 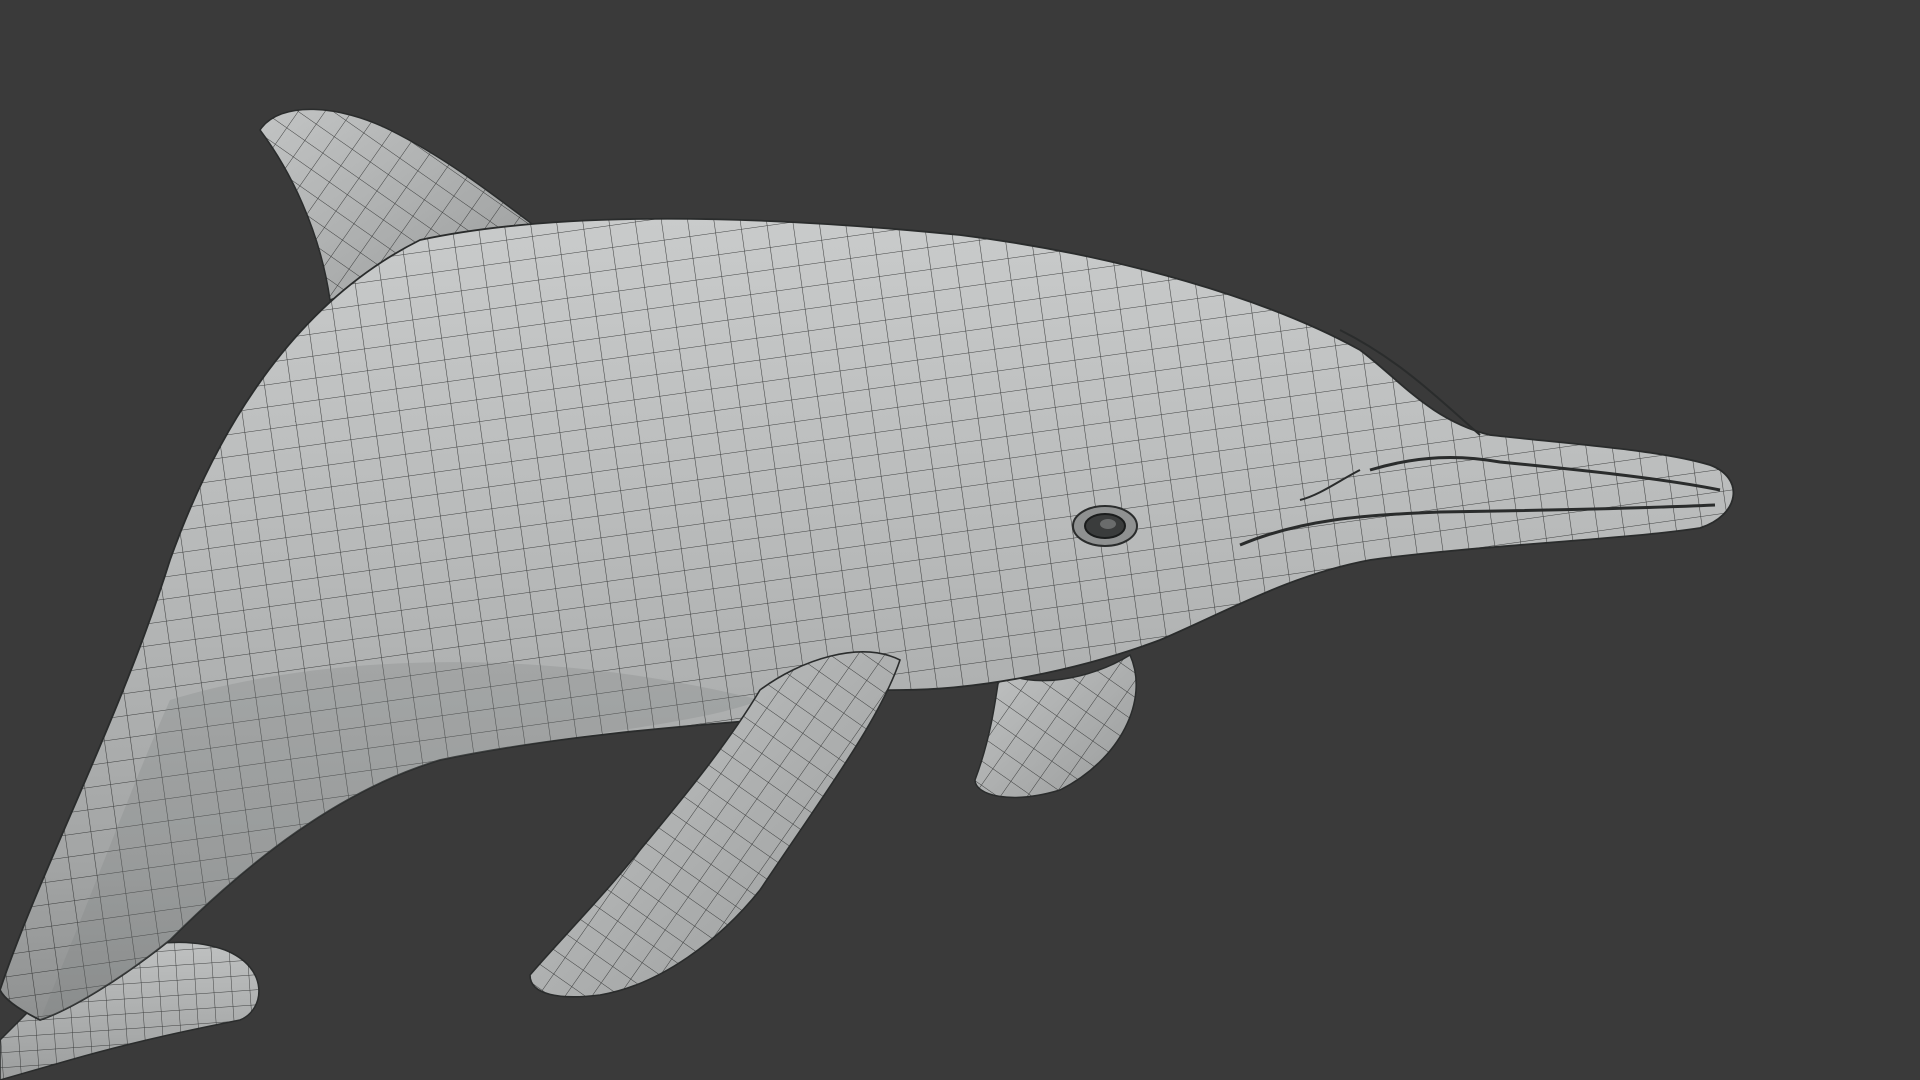 What do you see at coordinates (1105, 526) in the screenshot?
I see `eye` at bounding box center [1105, 526].